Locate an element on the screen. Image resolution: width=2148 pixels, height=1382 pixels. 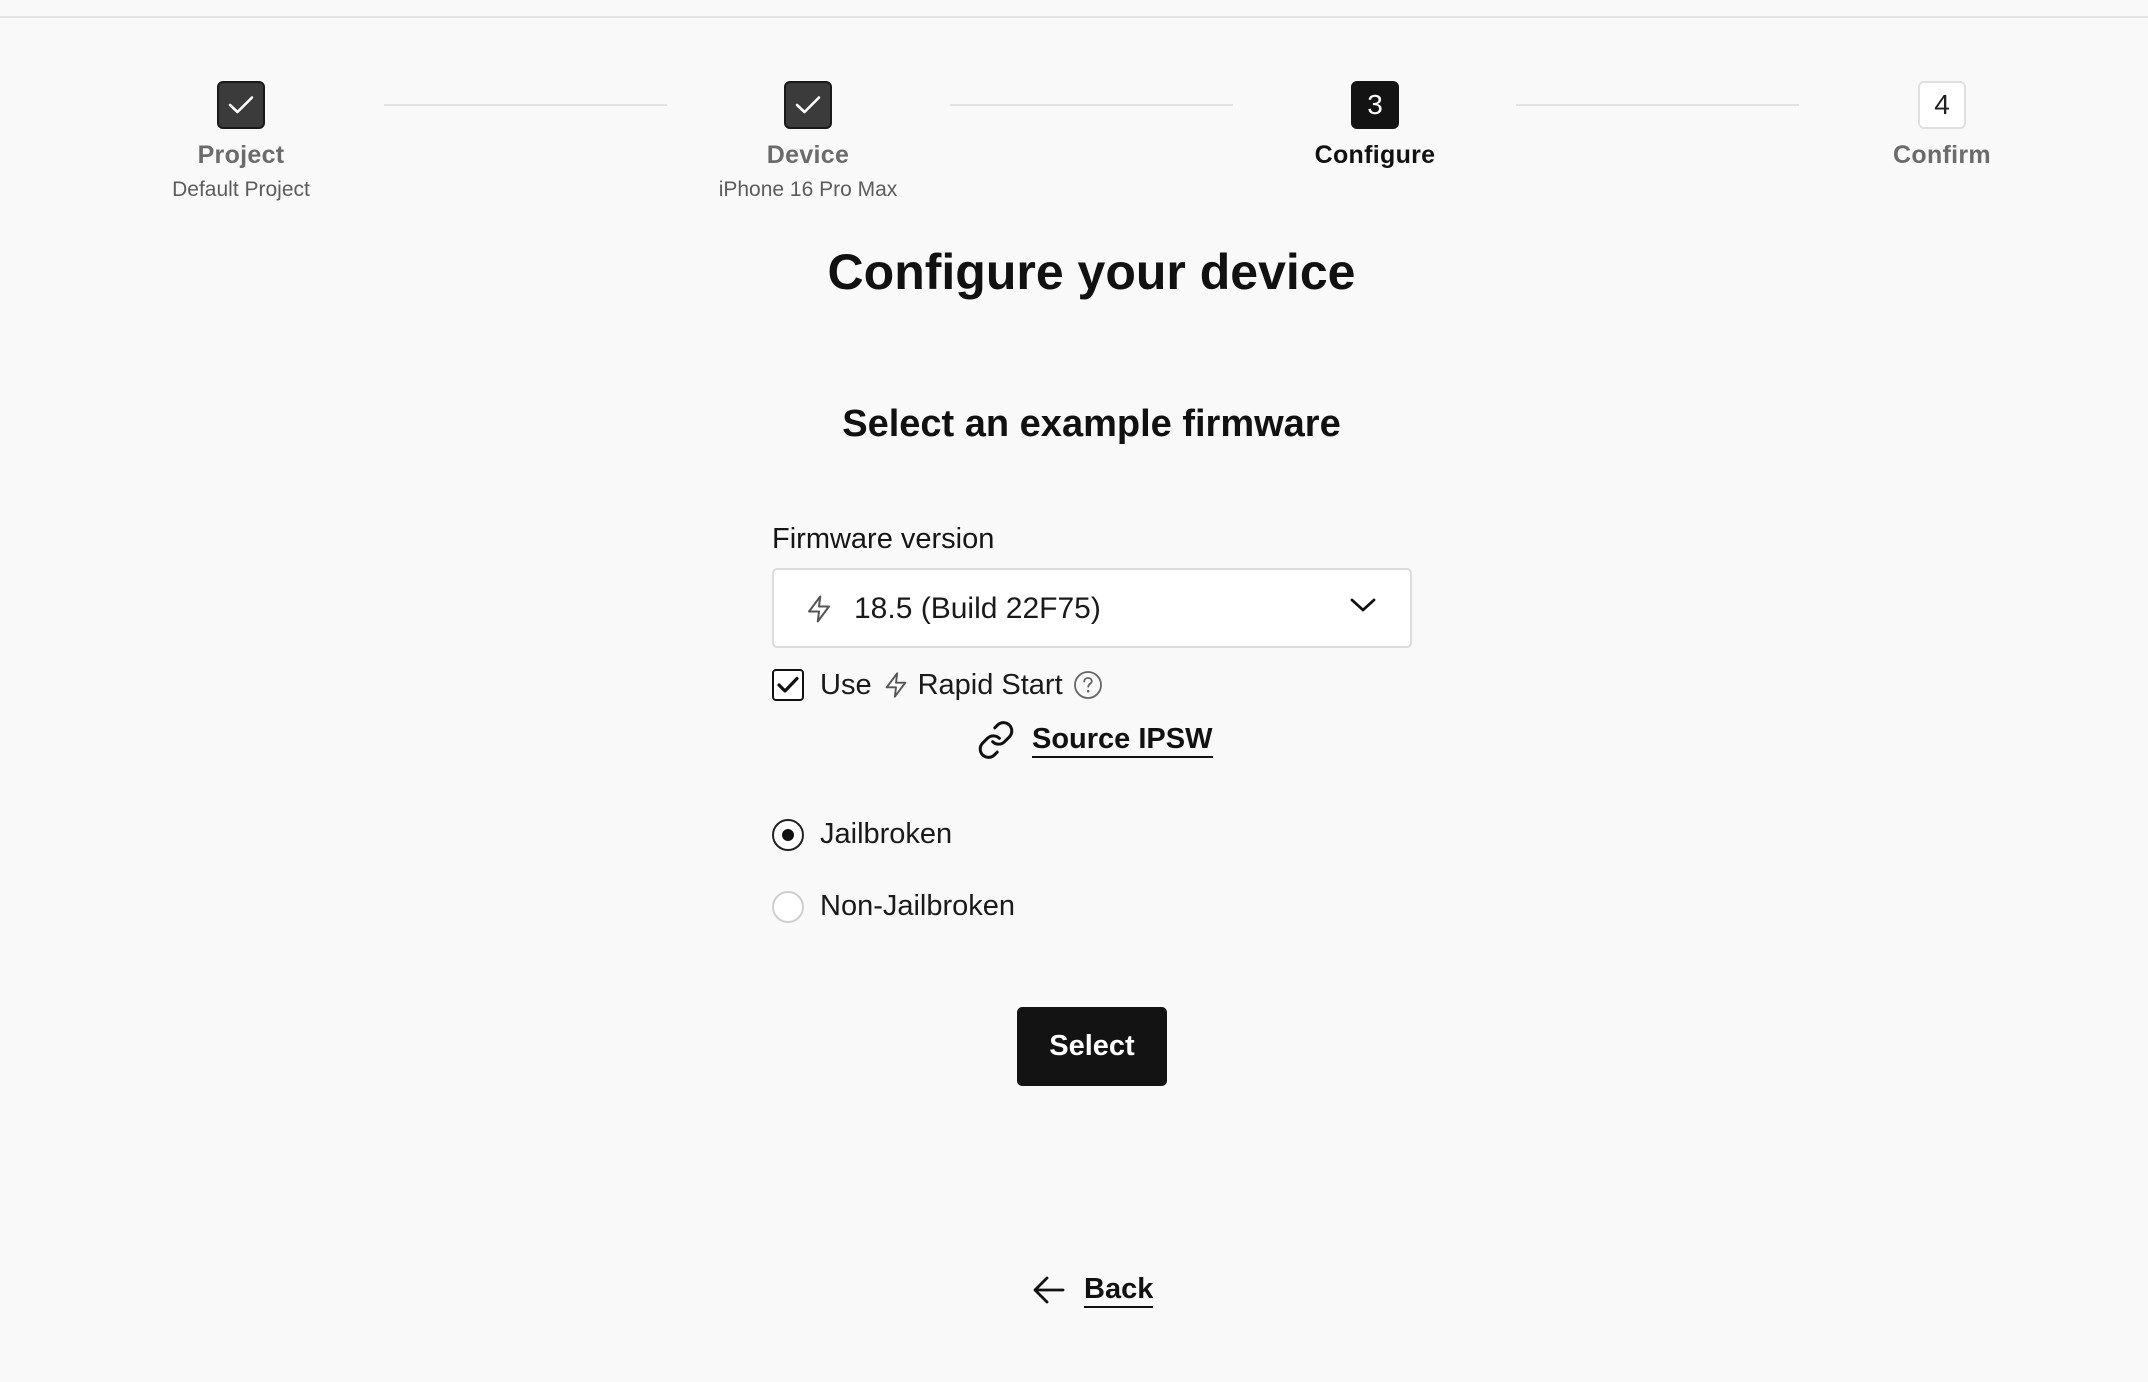
section-subtitle: Select an example firmware is located at coordinates (1091, 424).